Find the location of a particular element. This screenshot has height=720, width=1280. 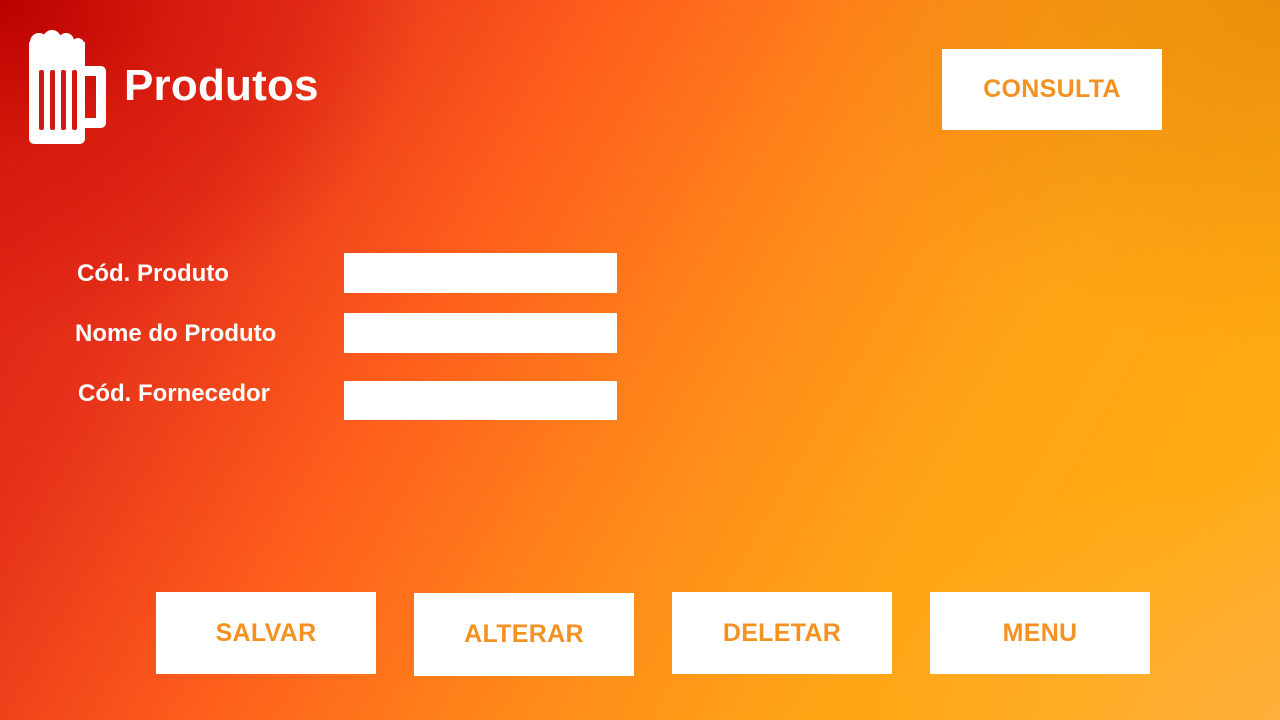

nome-produto-label: Nome do Produto is located at coordinates (176, 333).